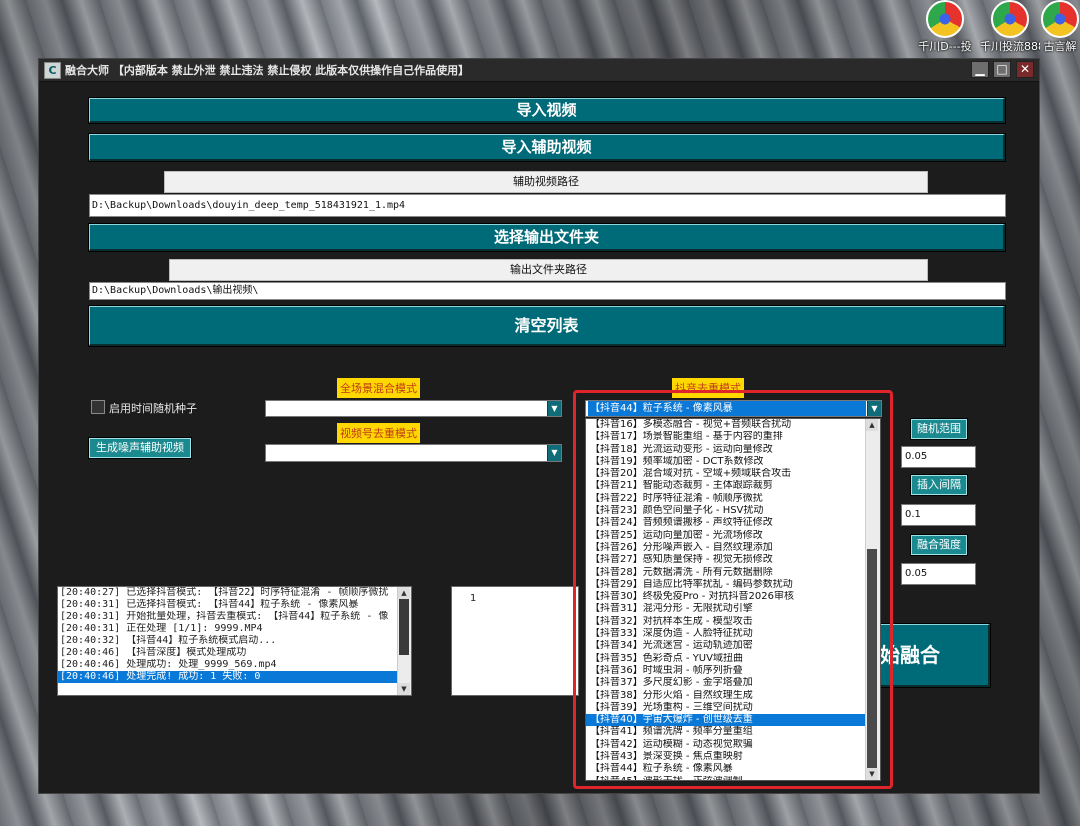 This screenshot has width=1080, height=826. What do you see at coordinates (726, 474) in the screenshot?
I see `dropdown-option: 【抖音20】混合域对抗 - 空域+频域联合攻击` at bounding box center [726, 474].